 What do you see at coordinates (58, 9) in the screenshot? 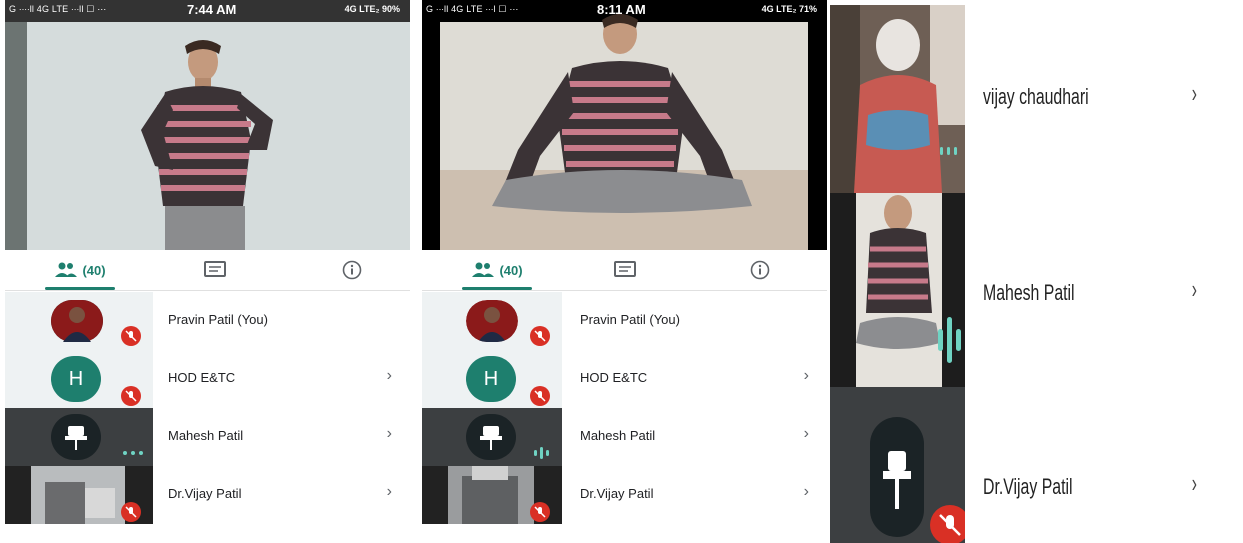
I see `status-carrier: G ∙∙∙∙ll 4G LTE ∙∙∙ll ☐ ⋯` at bounding box center [58, 9].